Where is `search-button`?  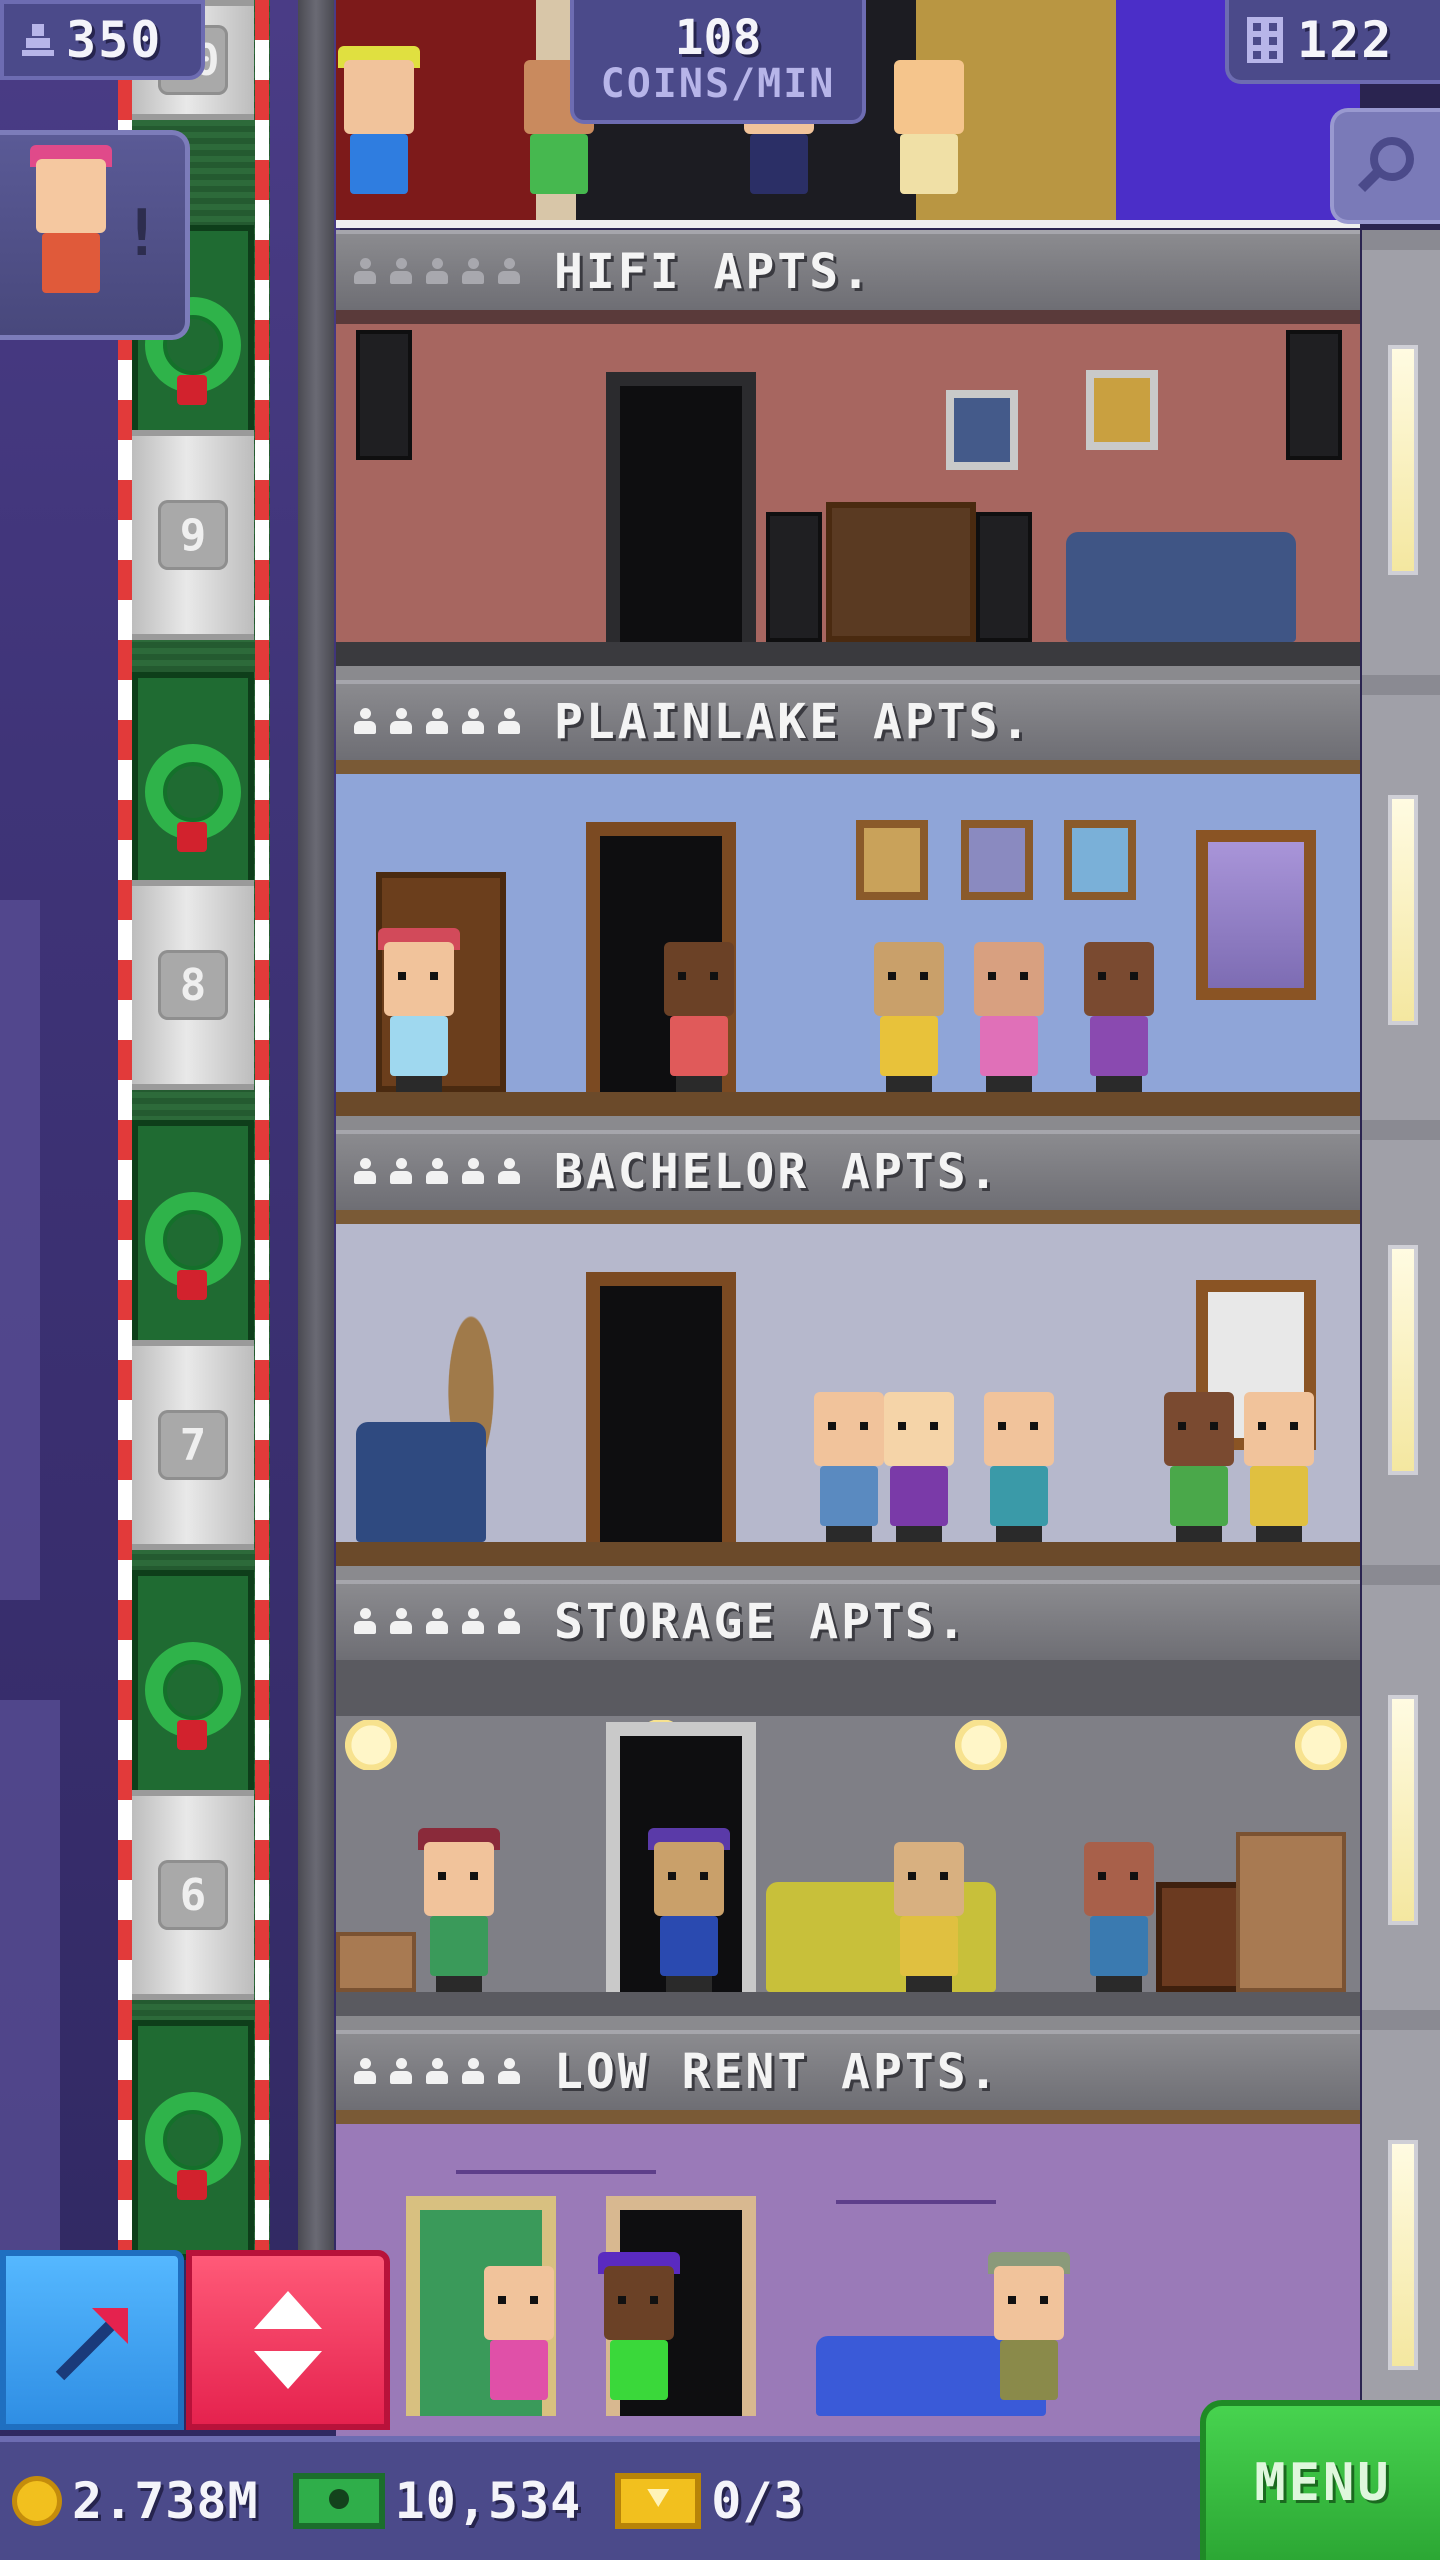
search-button is located at coordinates (1385, 166).